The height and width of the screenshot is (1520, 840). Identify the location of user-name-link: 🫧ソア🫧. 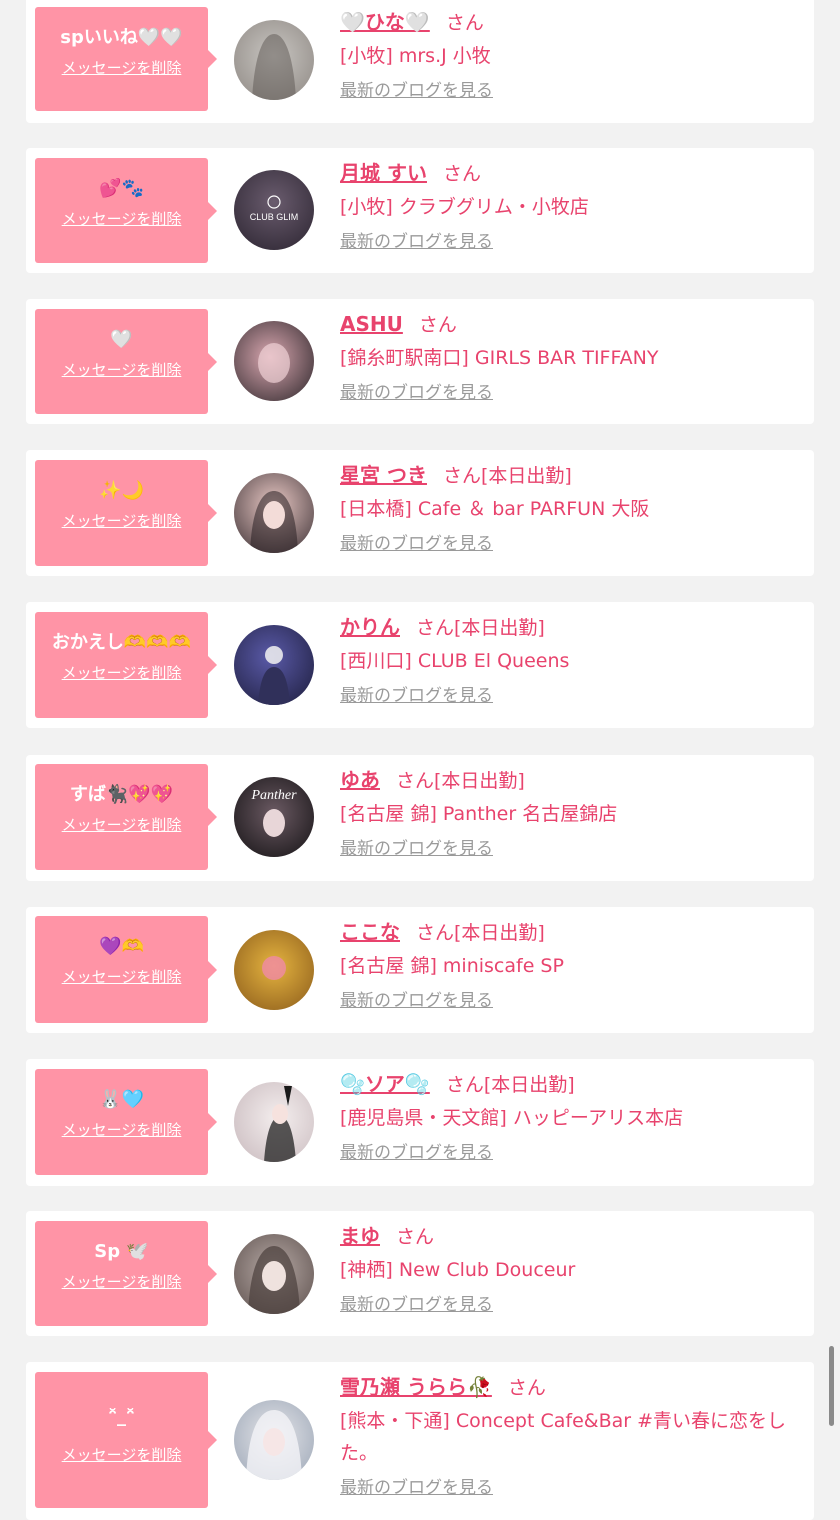
(385, 1084).